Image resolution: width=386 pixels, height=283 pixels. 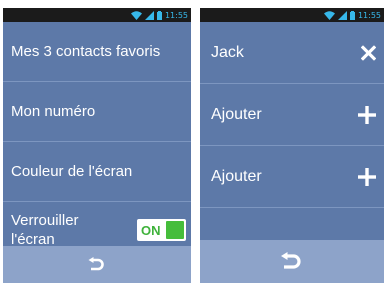 I want to click on contact-row: Jack, so click(x=292, y=53).